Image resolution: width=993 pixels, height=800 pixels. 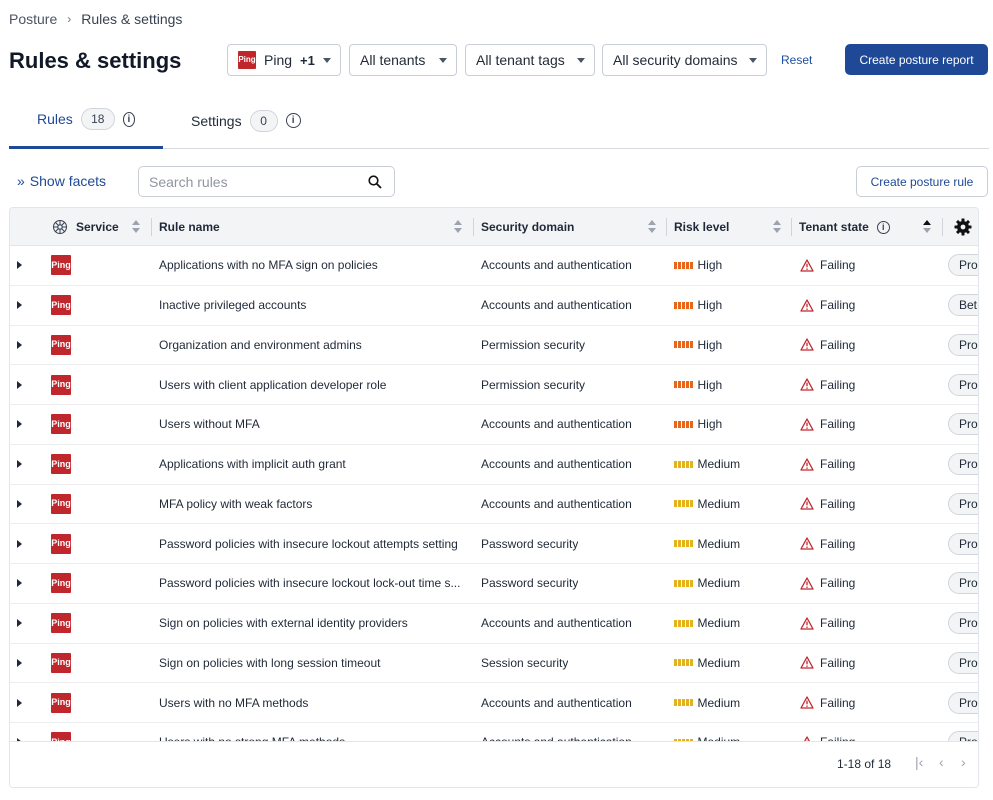 I want to click on show-facets-label: Show facets, so click(x=68, y=181).